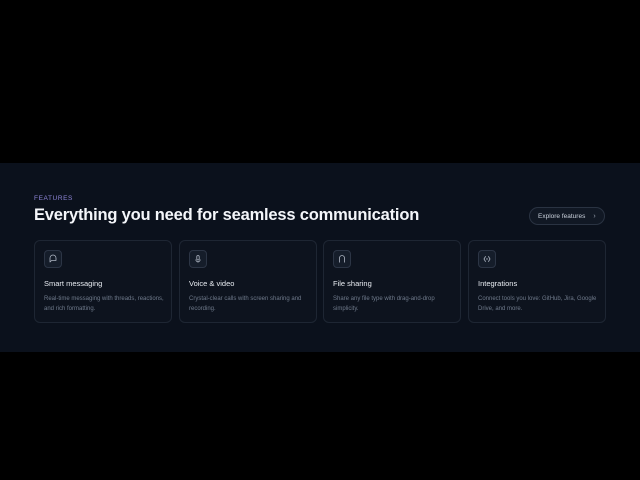  What do you see at coordinates (487, 259) in the screenshot?
I see `integration-icon` at bounding box center [487, 259].